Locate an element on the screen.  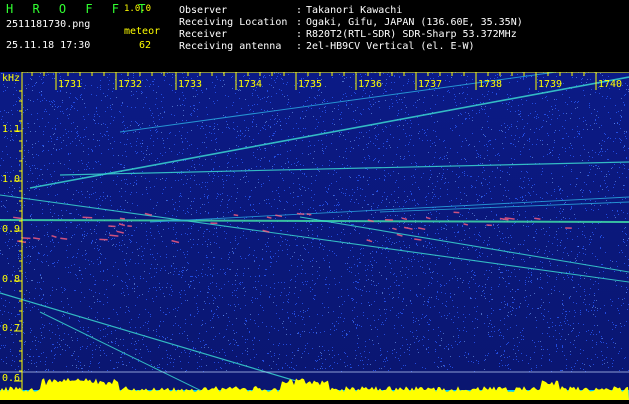
location-label: Receiving Location is located at coordinates (233, 23).